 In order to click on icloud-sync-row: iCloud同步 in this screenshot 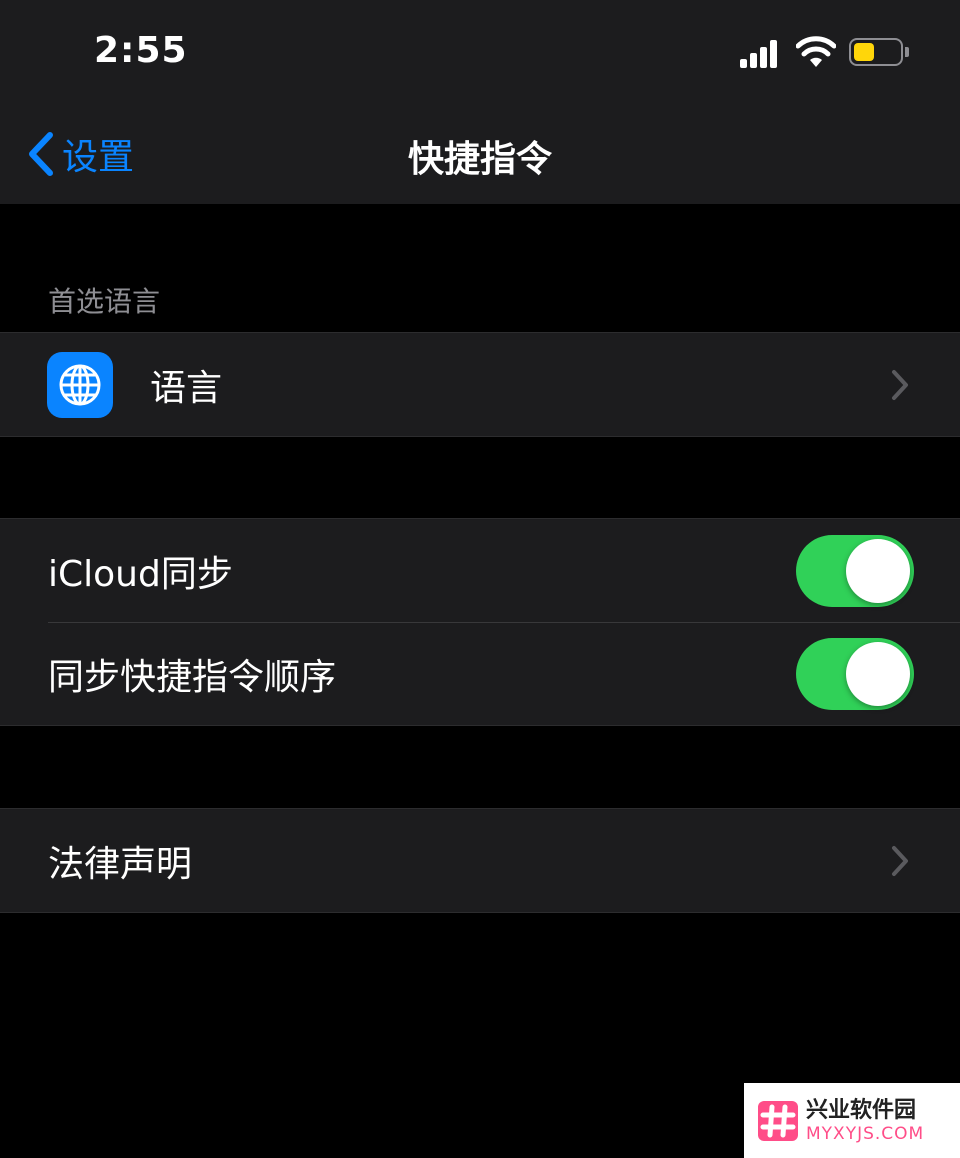, I will do `click(480, 570)`.